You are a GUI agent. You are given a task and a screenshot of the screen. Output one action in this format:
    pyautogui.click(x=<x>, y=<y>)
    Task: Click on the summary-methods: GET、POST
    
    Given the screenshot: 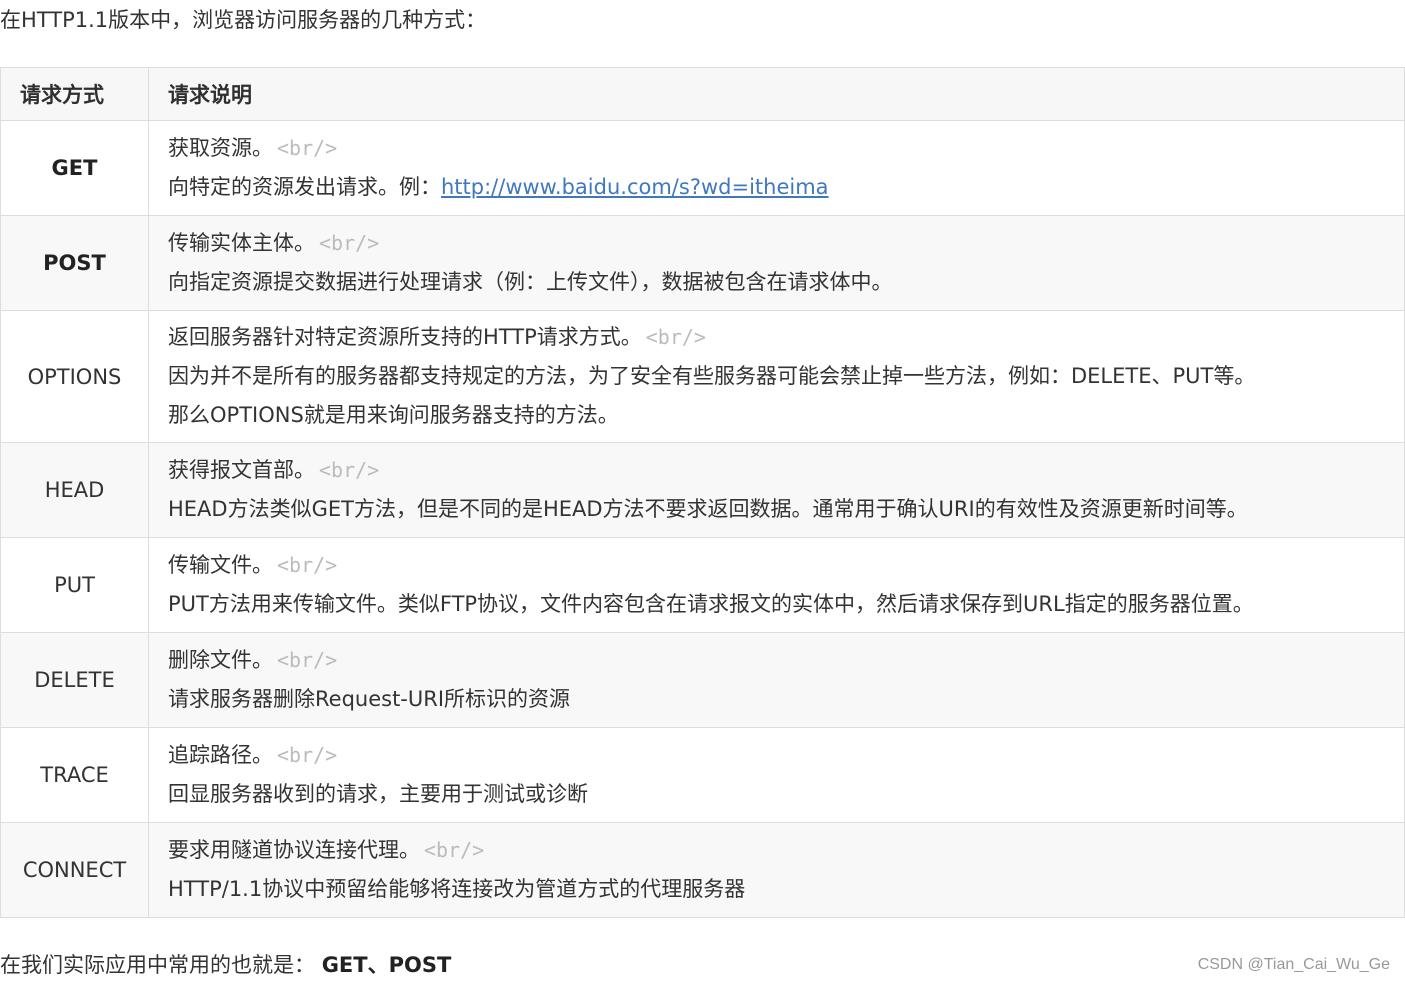 What is the action you would take?
    pyautogui.click(x=386, y=965)
    